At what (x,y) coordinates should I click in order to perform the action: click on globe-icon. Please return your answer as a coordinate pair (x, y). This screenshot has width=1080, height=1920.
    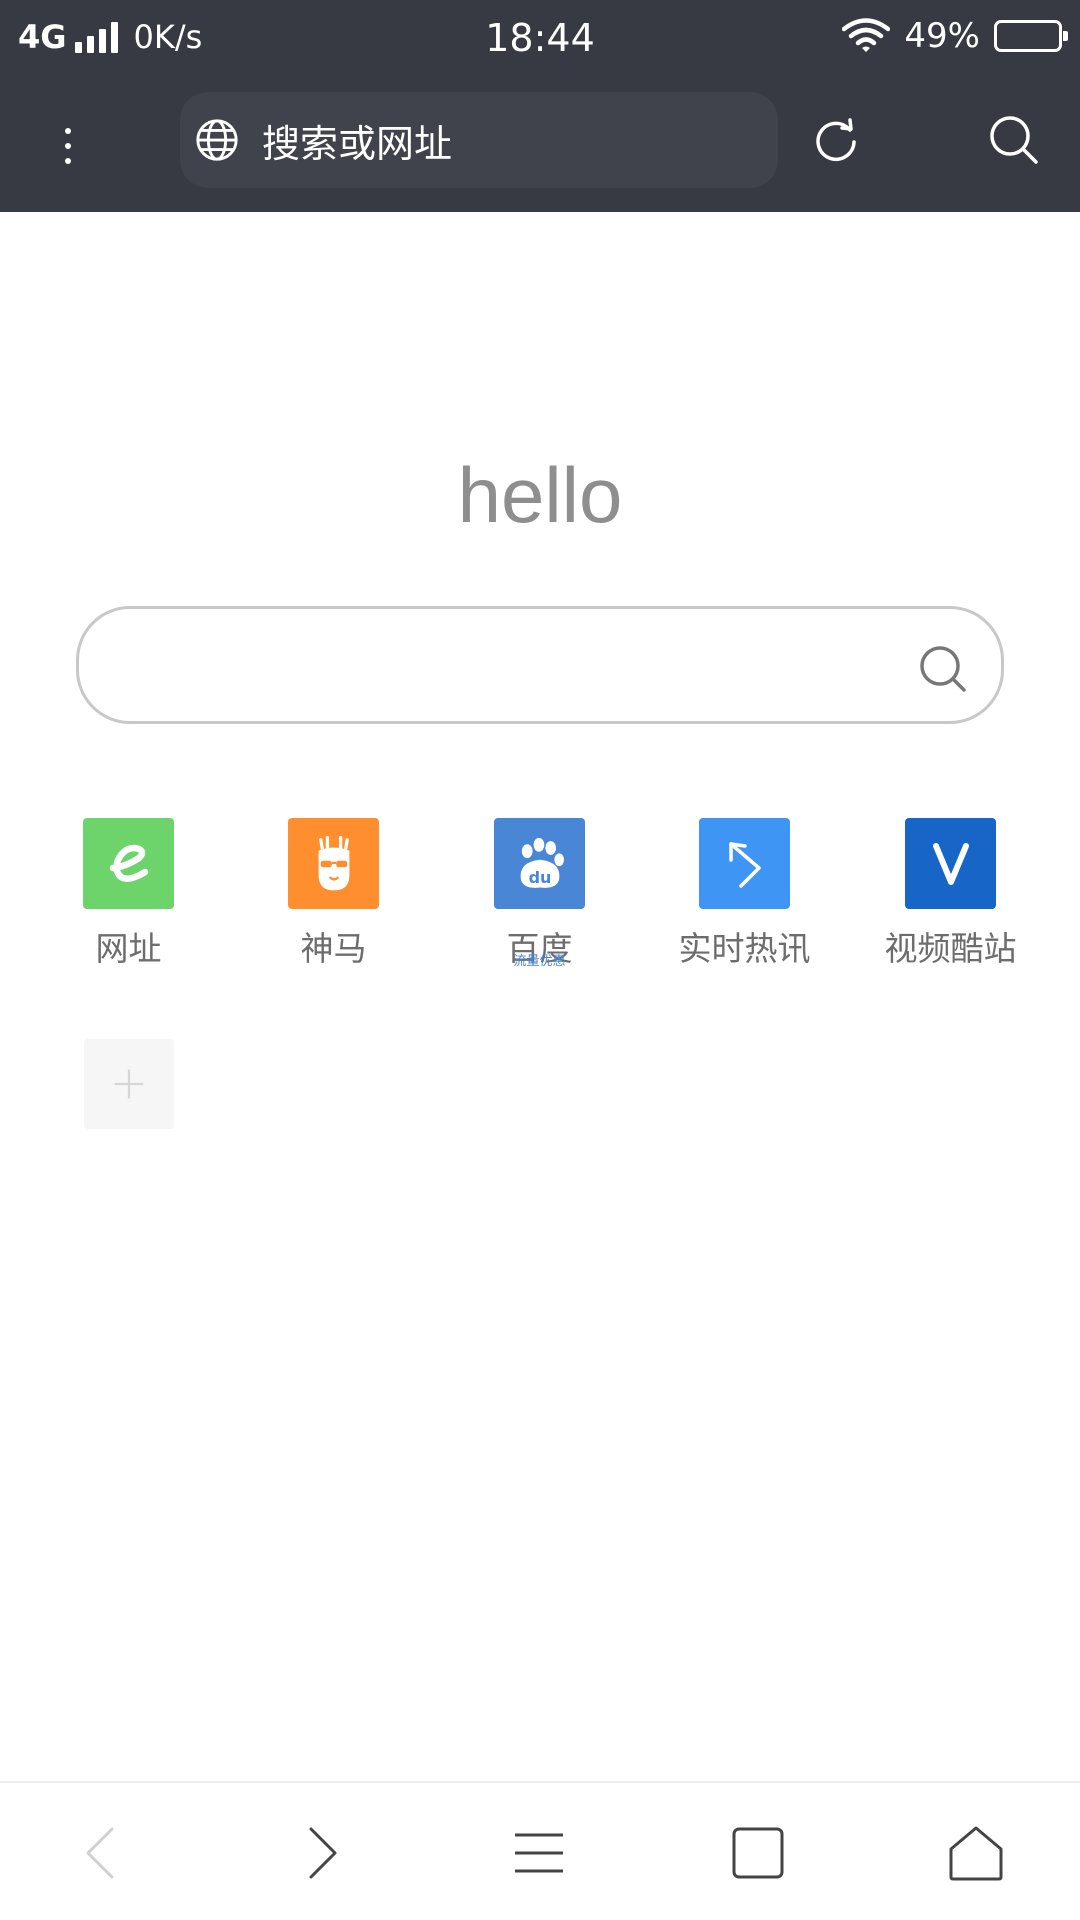
    Looking at the image, I should click on (217, 140).